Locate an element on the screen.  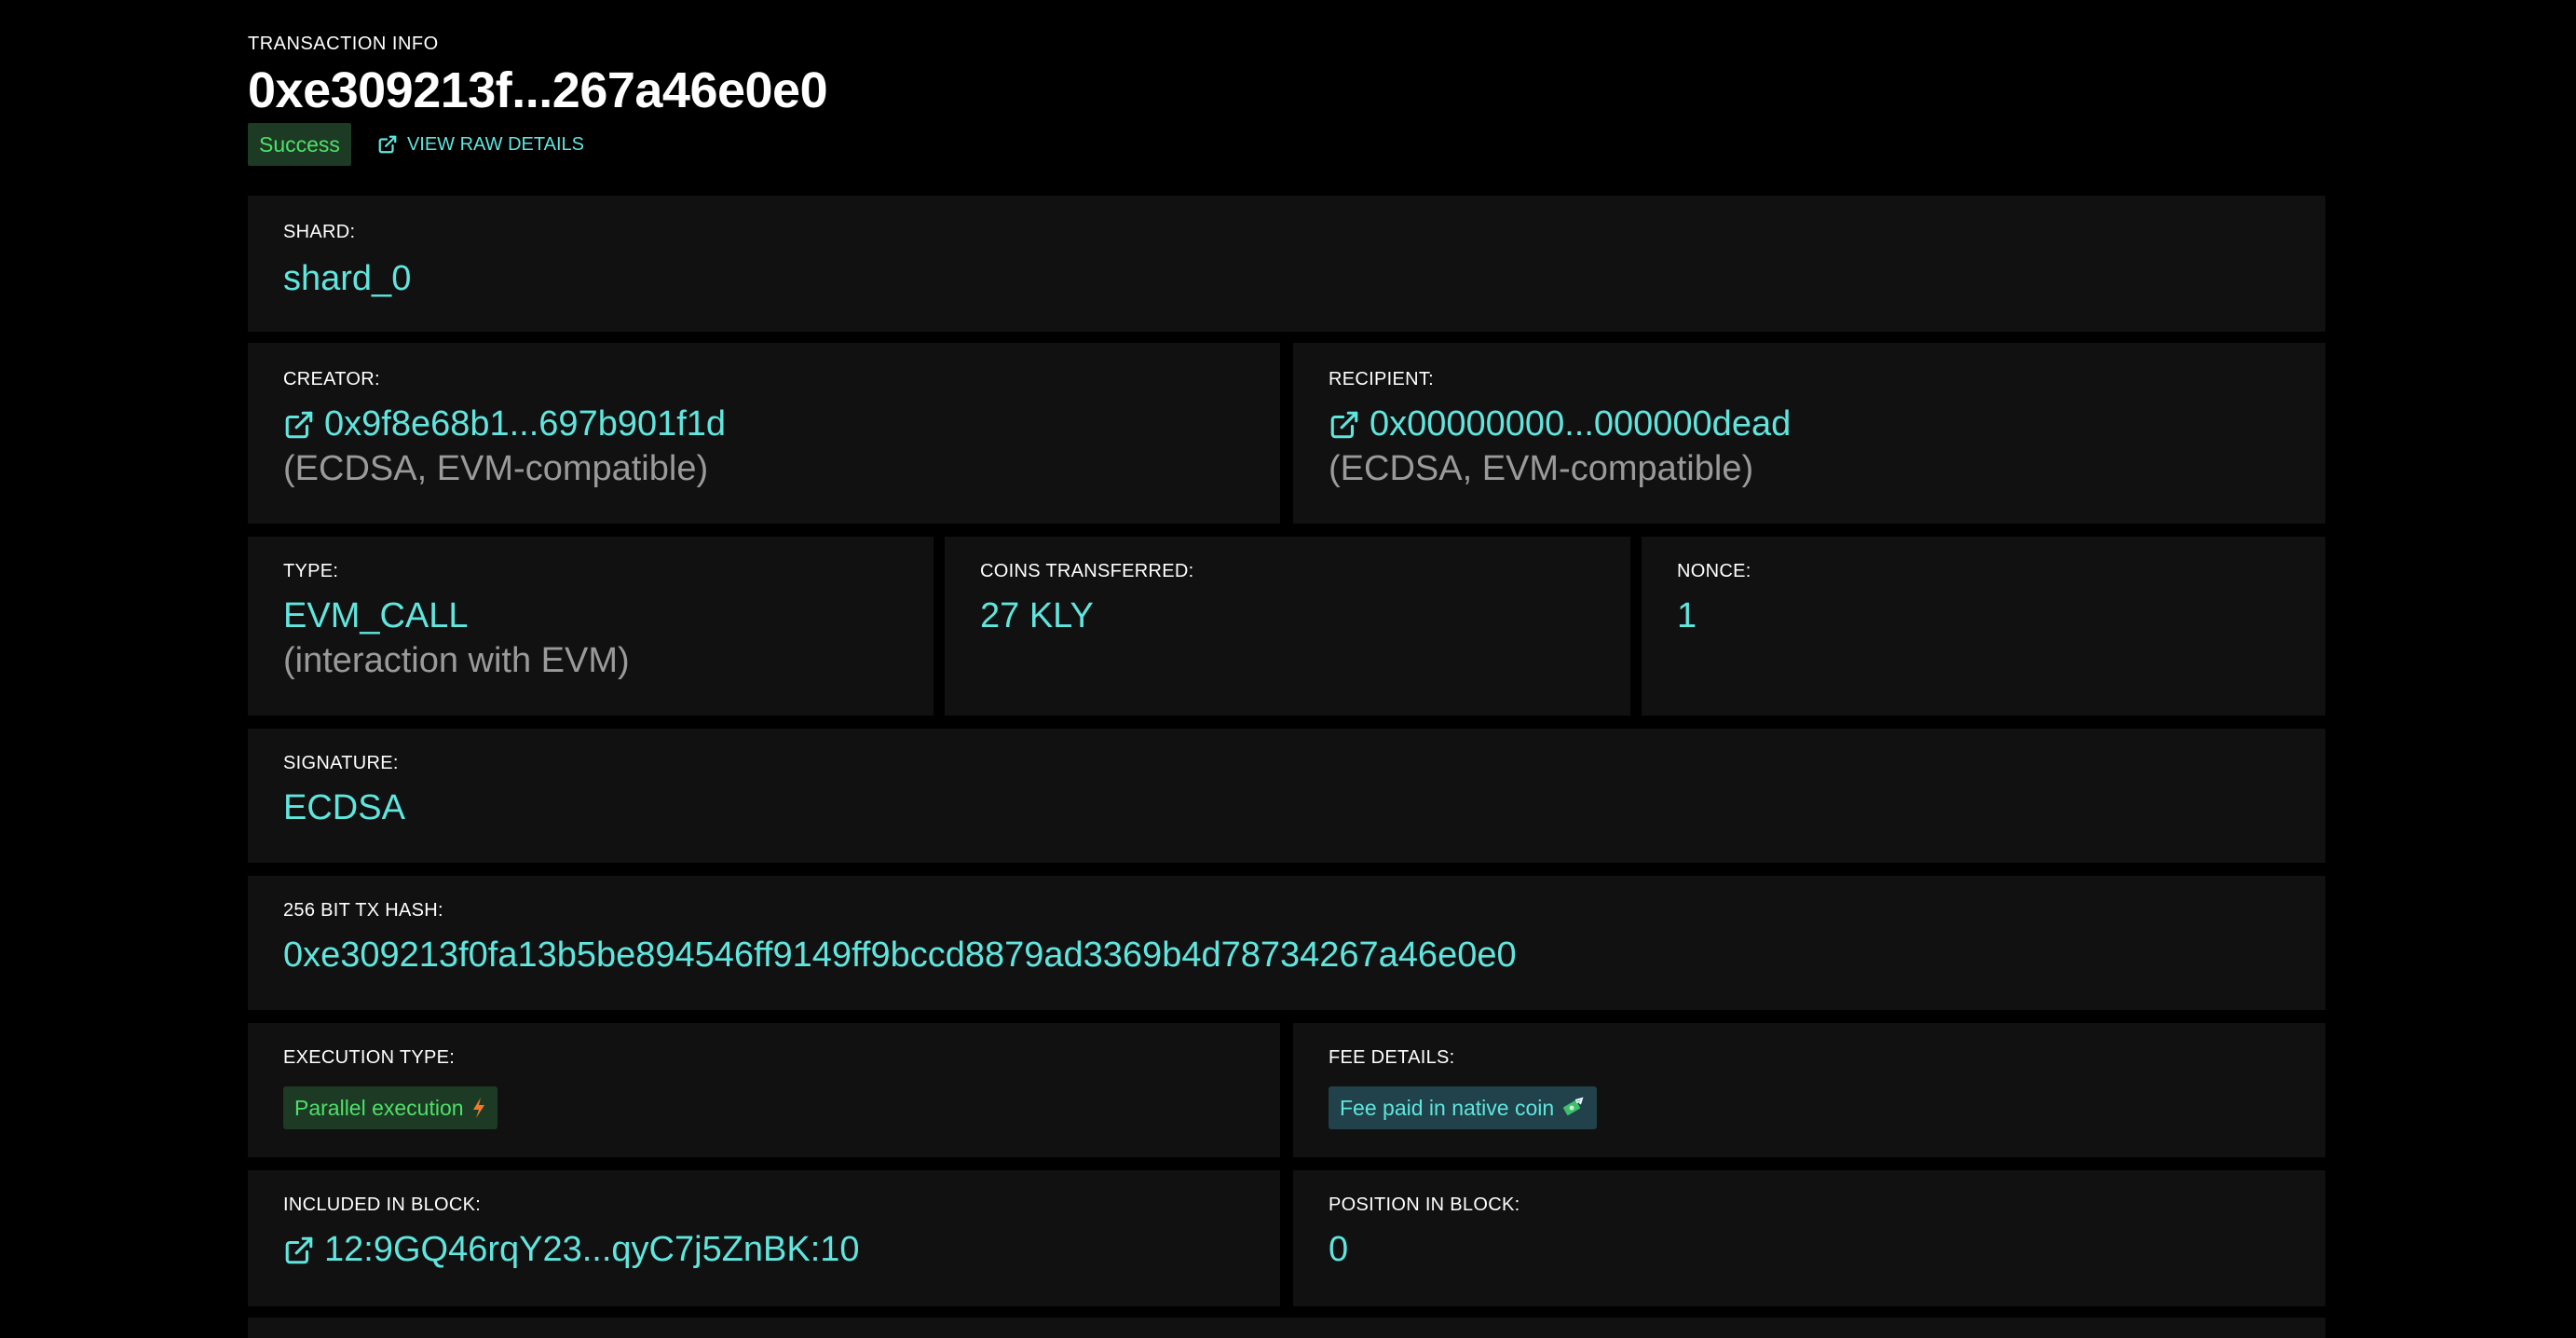
position-value: 0 is located at coordinates (1339, 1250).